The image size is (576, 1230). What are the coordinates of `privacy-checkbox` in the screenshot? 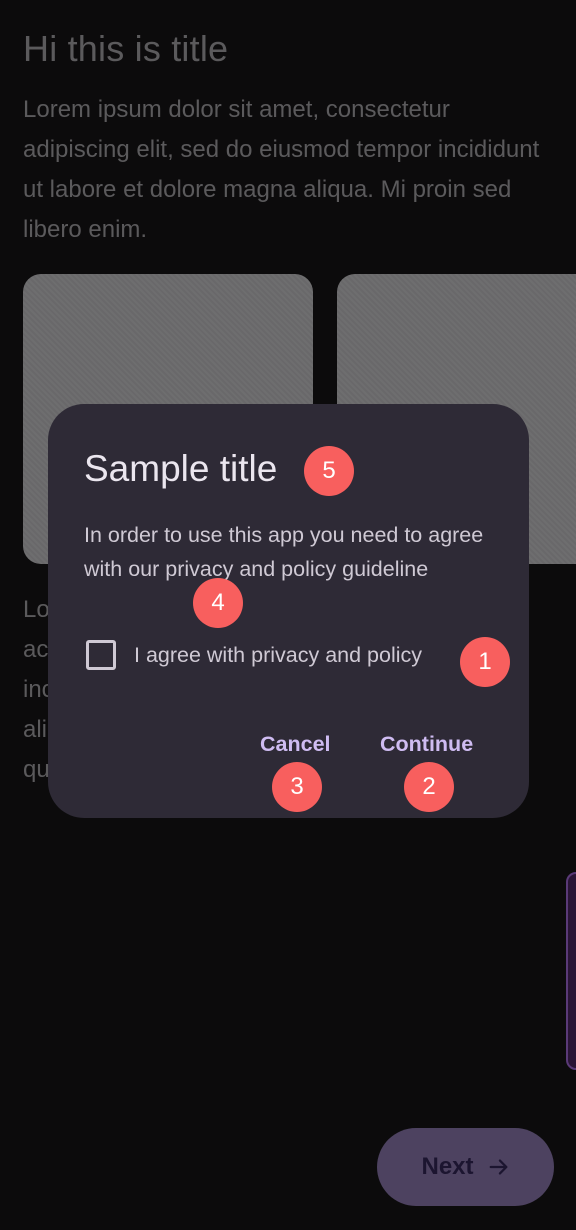 It's located at (101, 655).